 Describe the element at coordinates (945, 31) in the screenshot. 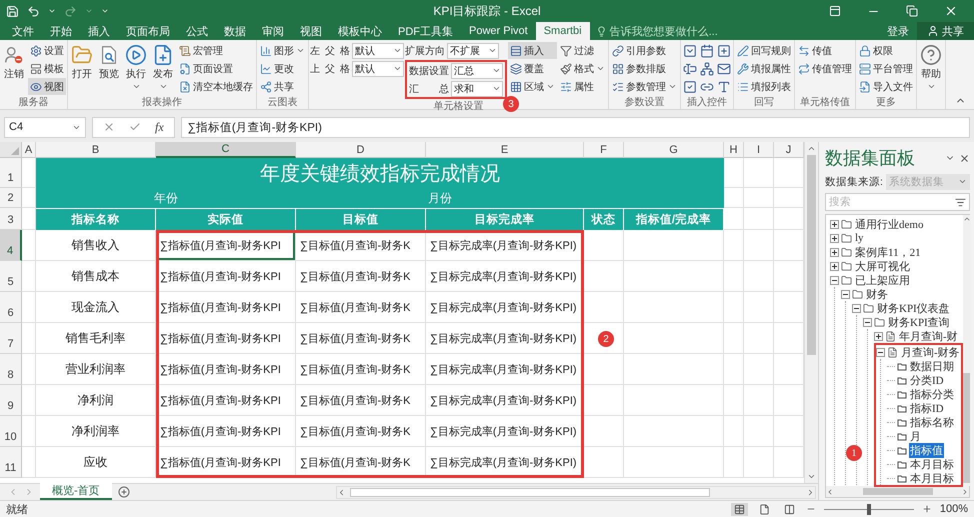

I see `share-button: 共享` at that location.